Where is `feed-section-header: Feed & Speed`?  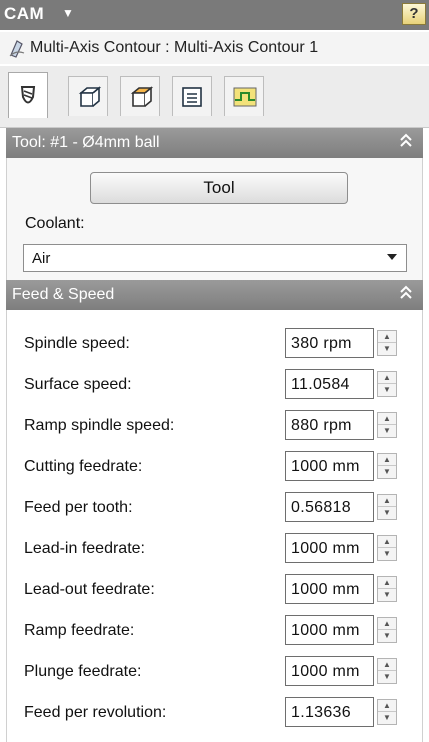
feed-section-header: Feed & Speed is located at coordinates (214, 295).